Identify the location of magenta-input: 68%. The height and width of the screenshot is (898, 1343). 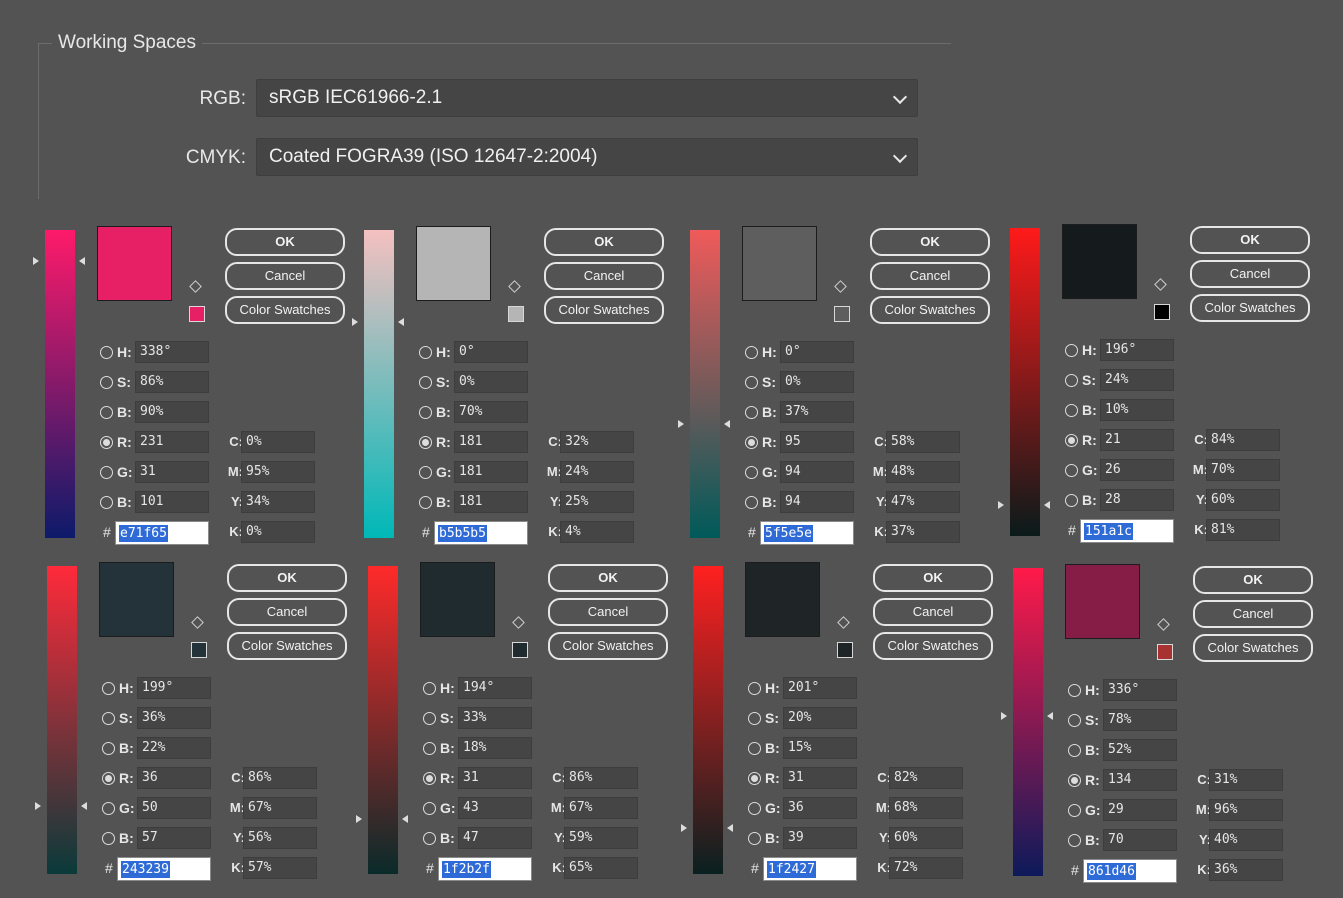
(926, 808).